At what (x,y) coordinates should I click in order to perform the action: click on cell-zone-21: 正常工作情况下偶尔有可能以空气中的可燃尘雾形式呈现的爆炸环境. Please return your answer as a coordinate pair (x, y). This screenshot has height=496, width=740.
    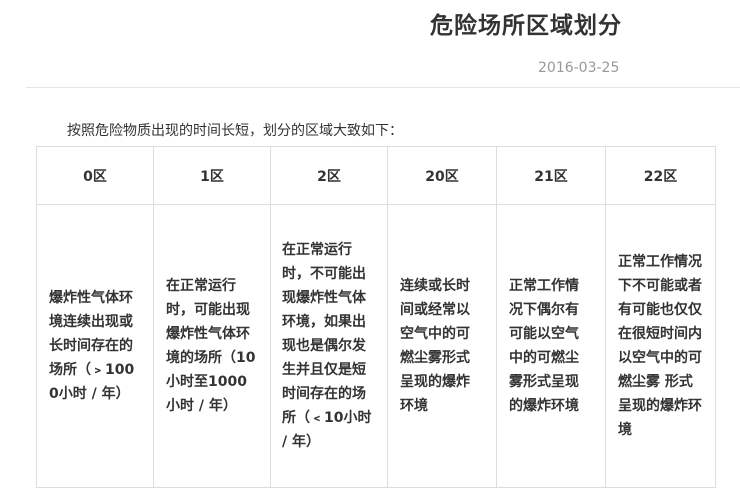
    Looking at the image, I should click on (551, 346).